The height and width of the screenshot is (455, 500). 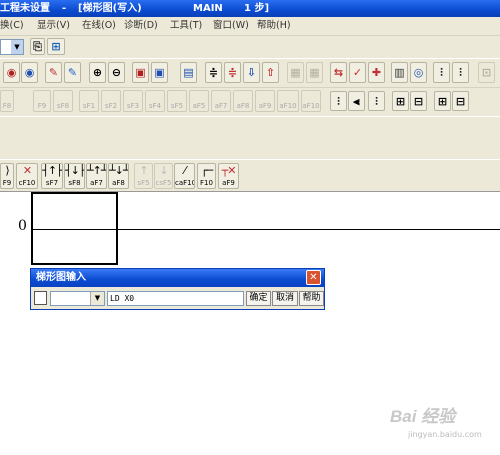 I want to click on title-project: 工程未设置, so click(x=25, y=8).